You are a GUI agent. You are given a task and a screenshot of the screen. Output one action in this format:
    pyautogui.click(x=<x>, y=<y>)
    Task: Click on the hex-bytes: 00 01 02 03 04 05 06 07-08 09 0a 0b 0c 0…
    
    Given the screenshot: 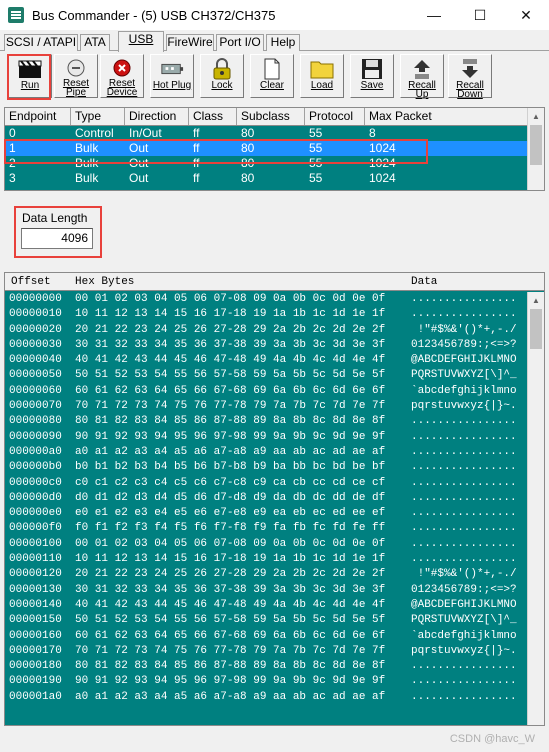 What is the action you would take?
    pyautogui.click(x=230, y=299)
    